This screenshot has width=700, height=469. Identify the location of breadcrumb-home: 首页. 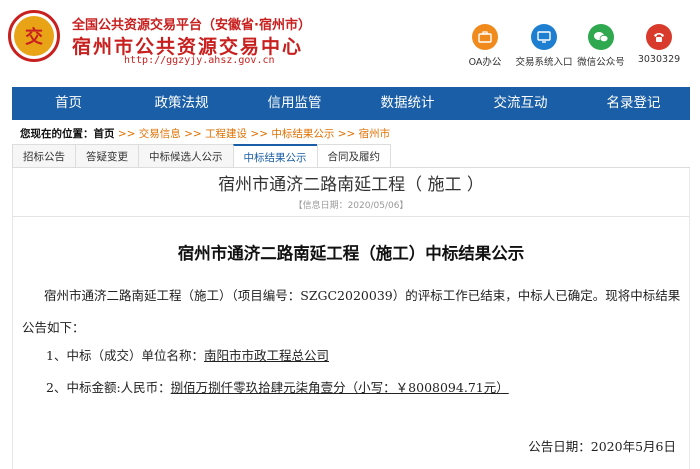
(104, 134).